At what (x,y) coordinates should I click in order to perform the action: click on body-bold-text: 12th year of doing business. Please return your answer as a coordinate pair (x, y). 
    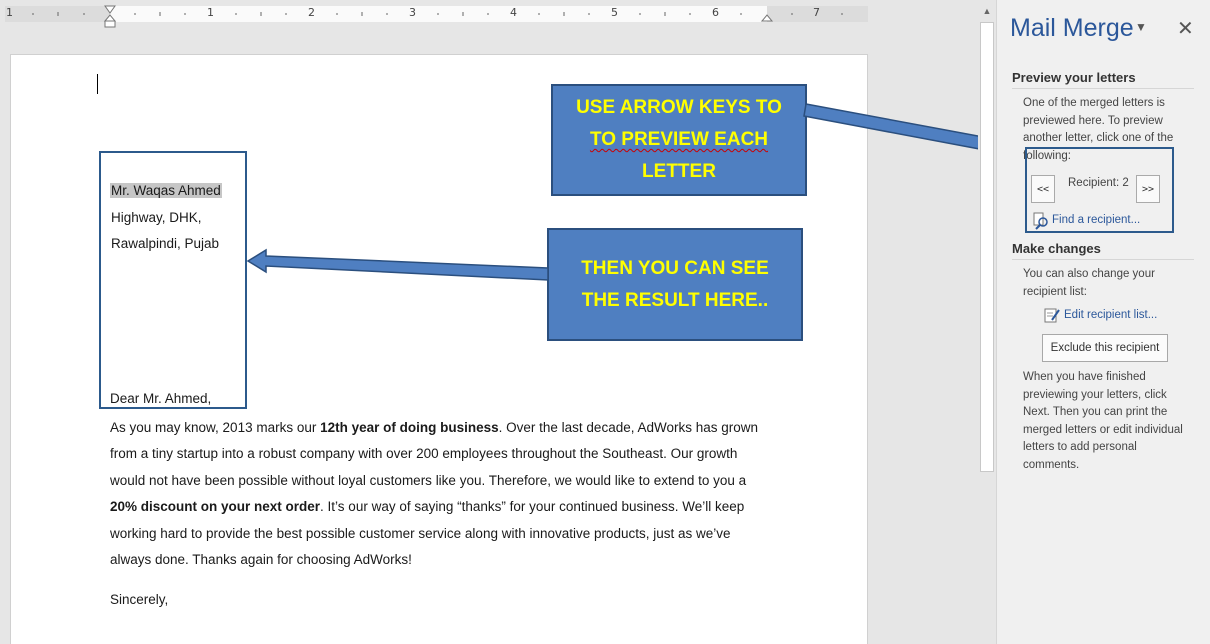
    Looking at the image, I should click on (409, 427).